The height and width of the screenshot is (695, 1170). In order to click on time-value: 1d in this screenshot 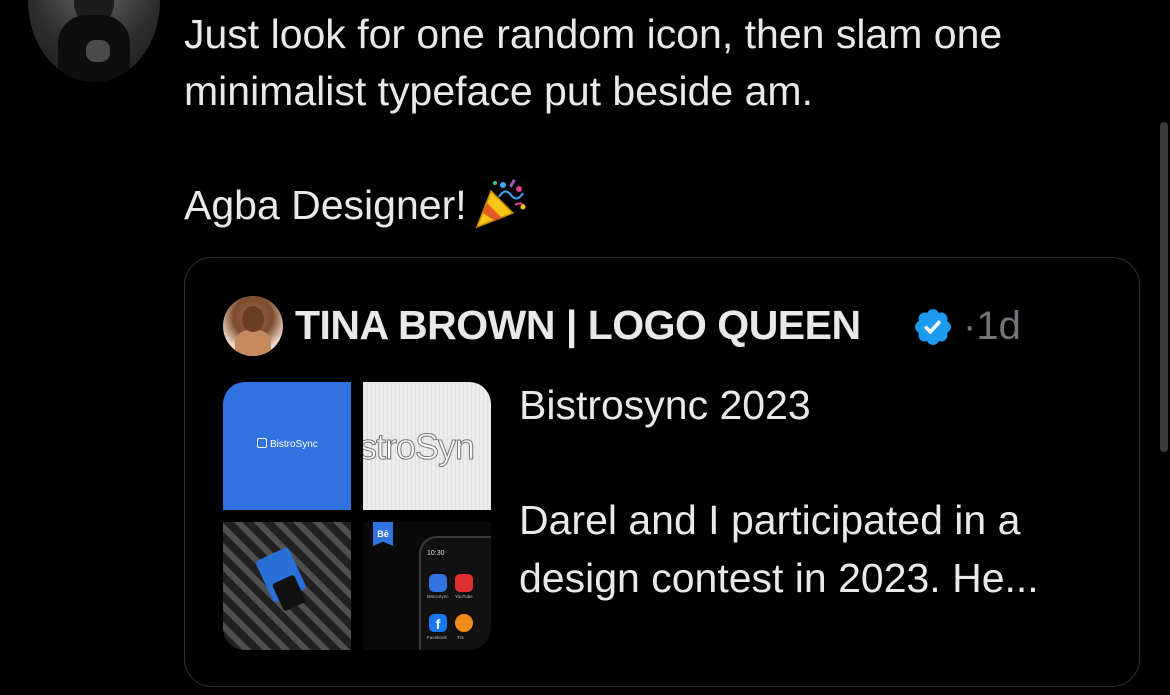, I will do `click(998, 326)`.